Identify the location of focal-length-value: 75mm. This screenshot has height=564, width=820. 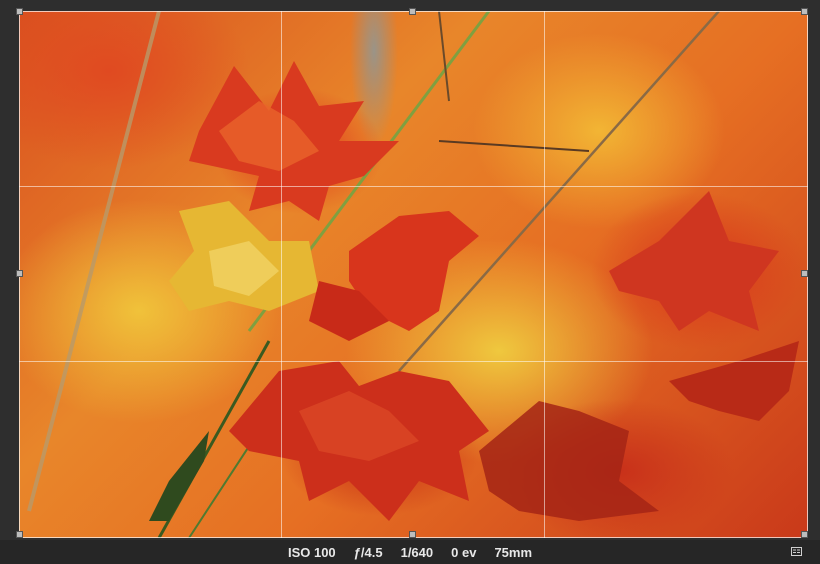
(513, 552).